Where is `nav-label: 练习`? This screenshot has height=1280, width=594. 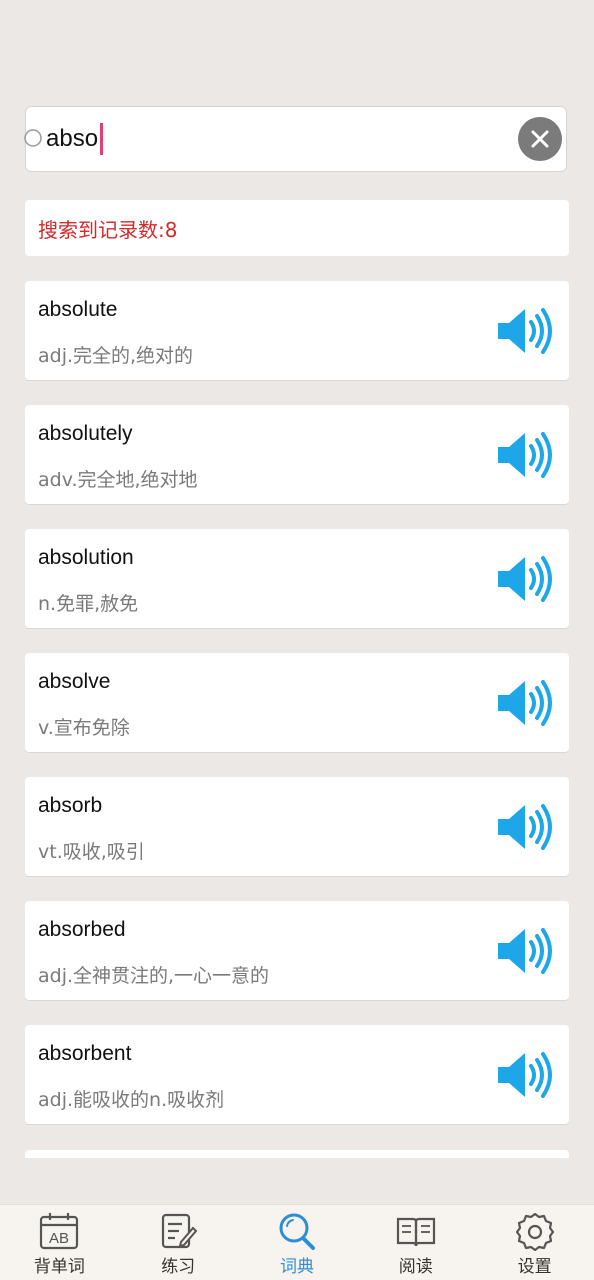
nav-label: 练习 is located at coordinates (178, 1267).